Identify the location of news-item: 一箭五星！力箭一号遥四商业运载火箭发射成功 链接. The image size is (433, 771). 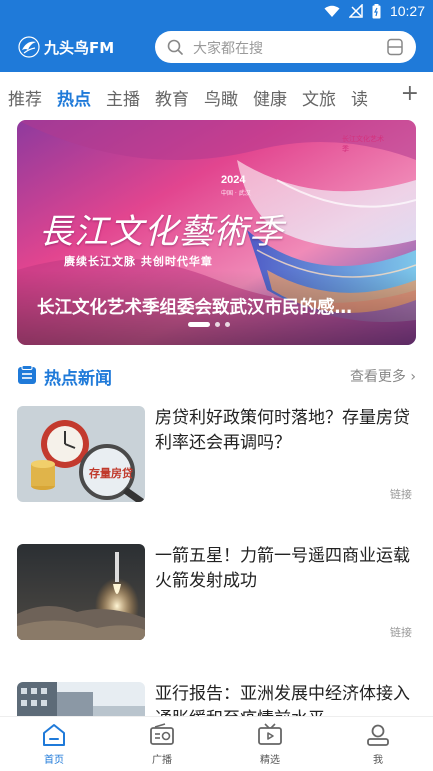
(216, 594).